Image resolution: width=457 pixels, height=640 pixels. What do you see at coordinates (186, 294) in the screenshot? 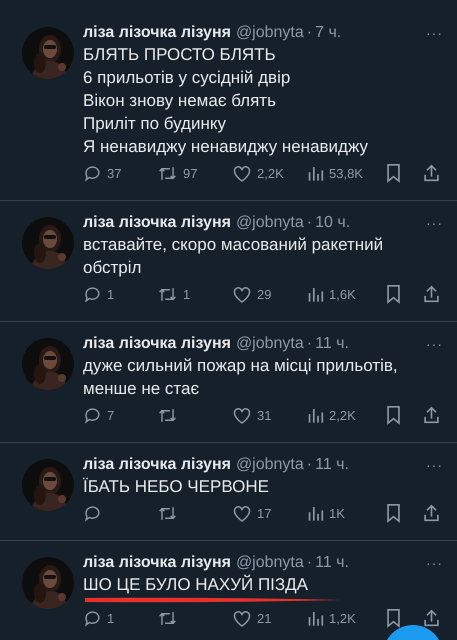
I see `repost-count: 1` at bounding box center [186, 294].